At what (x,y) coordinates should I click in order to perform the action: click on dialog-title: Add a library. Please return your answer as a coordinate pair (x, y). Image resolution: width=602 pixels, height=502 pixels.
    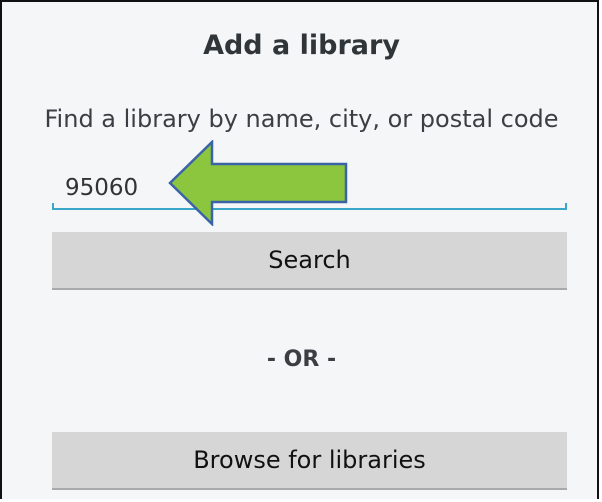
    Looking at the image, I should click on (301, 45).